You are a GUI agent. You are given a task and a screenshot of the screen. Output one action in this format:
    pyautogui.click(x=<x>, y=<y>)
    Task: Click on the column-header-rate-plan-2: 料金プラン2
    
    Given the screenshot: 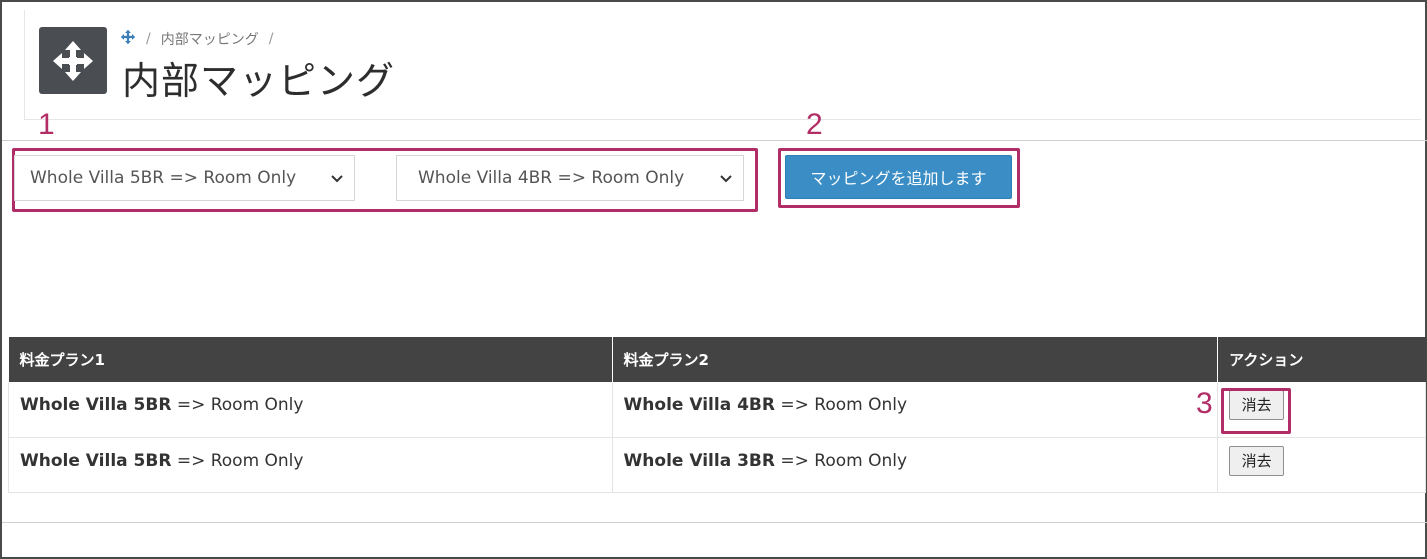 What is the action you would take?
    pyautogui.click(x=915, y=359)
    